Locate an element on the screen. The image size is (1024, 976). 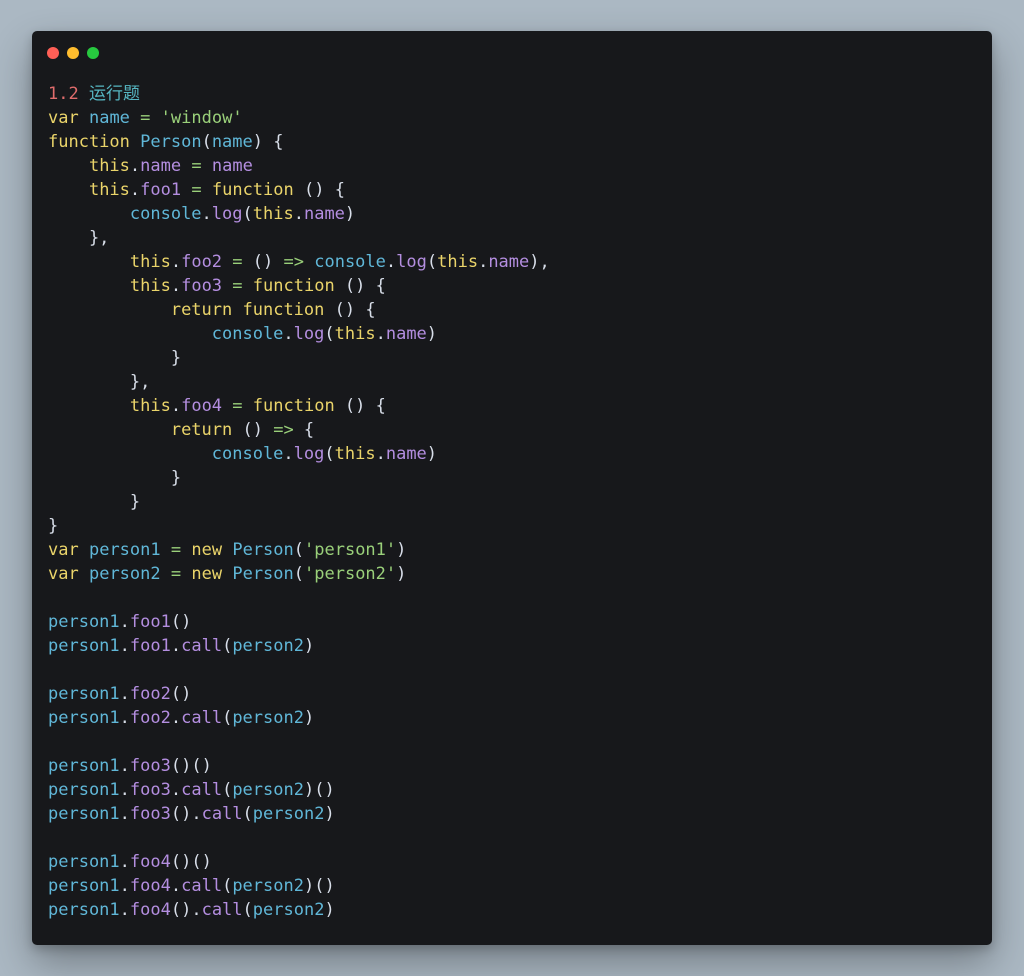
code-line: person1.foo1() is located at coordinates (512, 622).